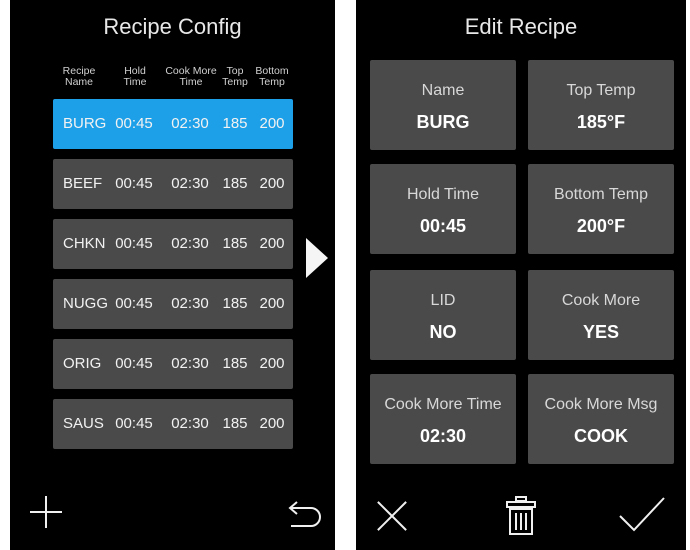 Image resolution: width=690 pixels, height=550 pixels. I want to click on field-value: 00:45, so click(443, 226).